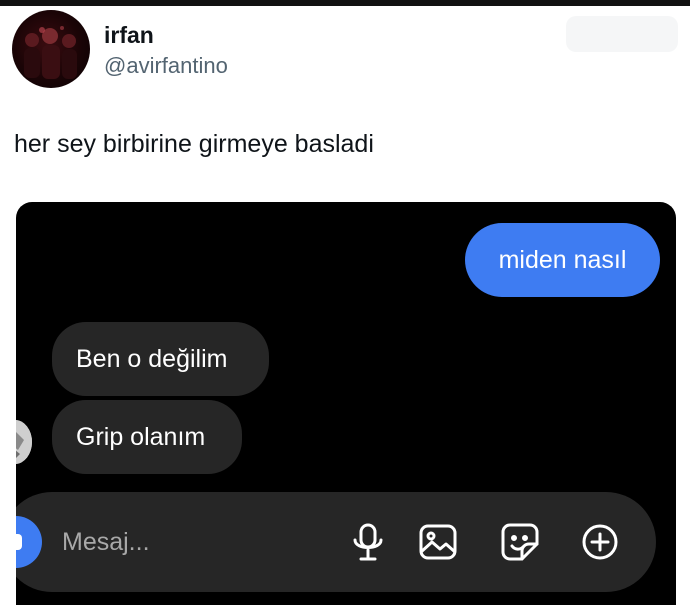  Describe the element at coordinates (129, 35) in the screenshot. I see `author-name: irfan` at that location.